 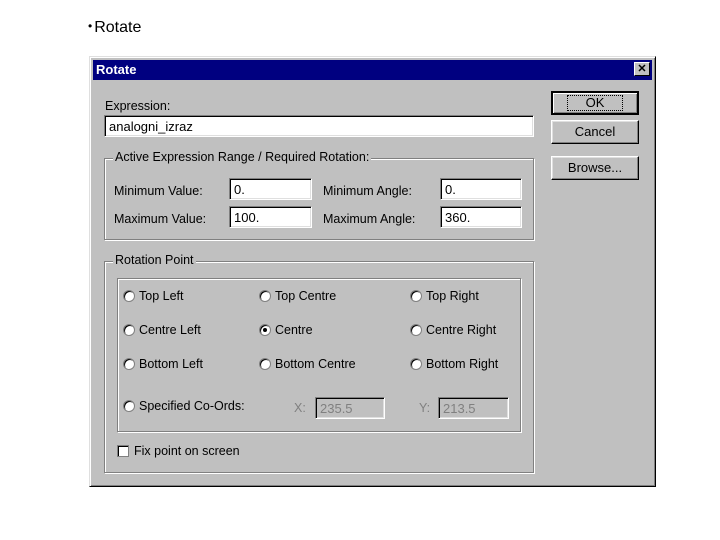 What do you see at coordinates (350, 408) in the screenshot?
I see `x-coord-input: 235.5` at bounding box center [350, 408].